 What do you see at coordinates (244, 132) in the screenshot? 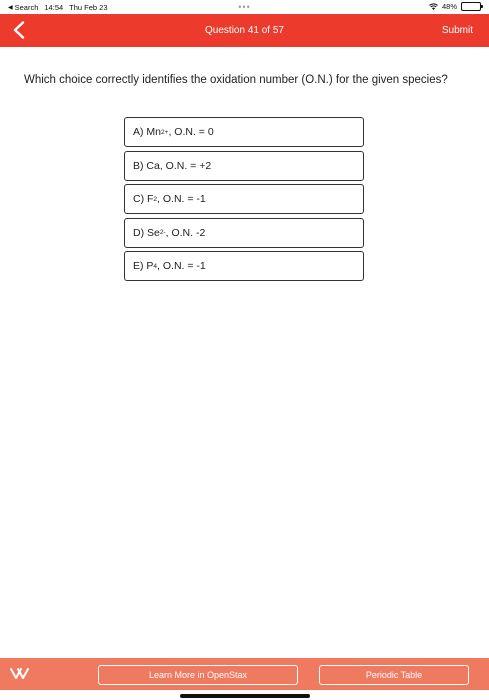
I see `answer-option-a: A) Mn 2+, O.N. = 0` at bounding box center [244, 132].